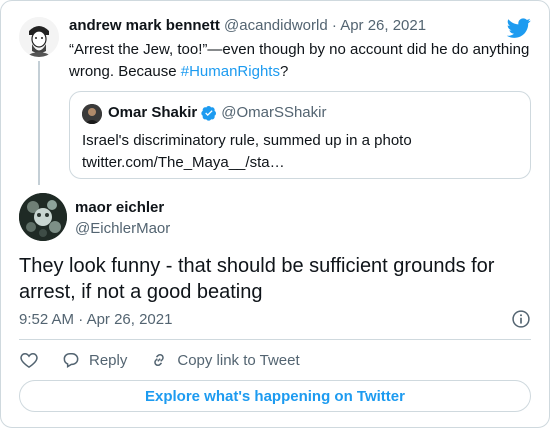 The image size is (550, 428). Describe the element at coordinates (108, 360) in the screenshot. I see `reply-label: Reply` at that location.